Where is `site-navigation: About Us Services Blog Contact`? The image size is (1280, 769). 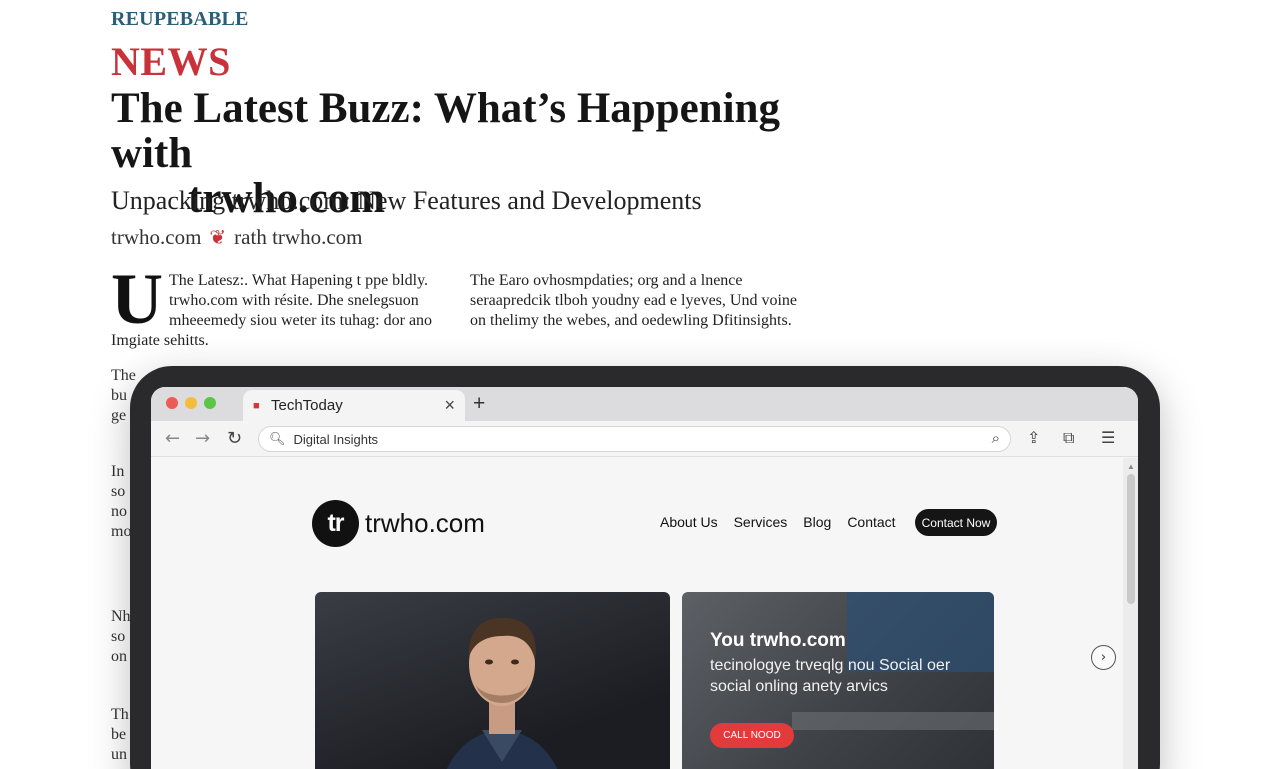 site-navigation: About Us Services Blog Contact is located at coordinates (786, 522).